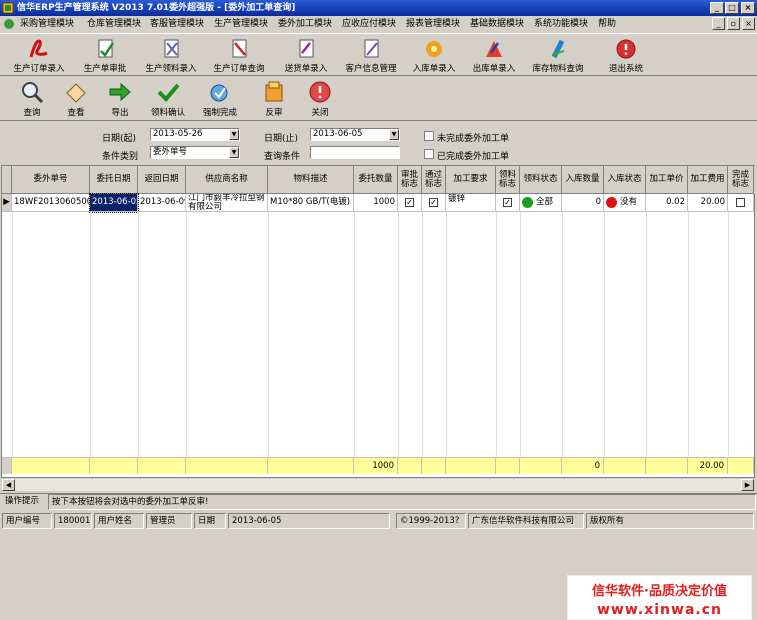 This screenshot has height=620, width=757. I want to click on finished-label: 已完成委外加工单, so click(473, 157).